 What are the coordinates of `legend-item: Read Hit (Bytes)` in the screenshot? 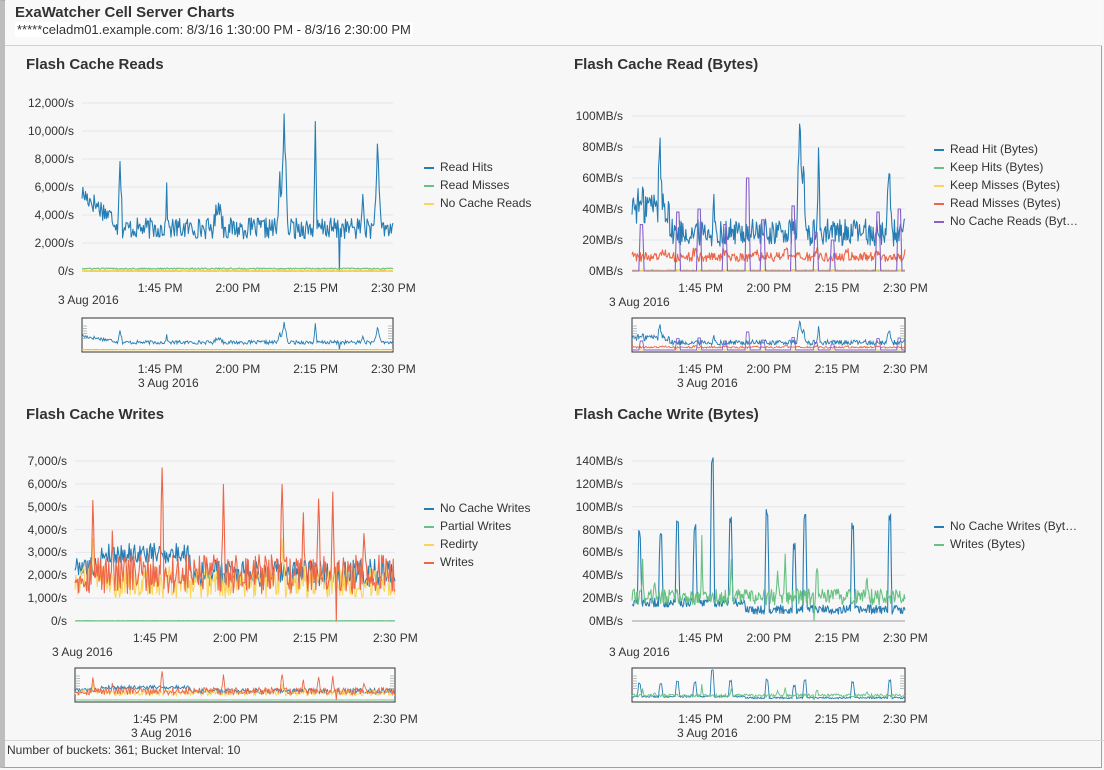 It's located at (1006, 149).